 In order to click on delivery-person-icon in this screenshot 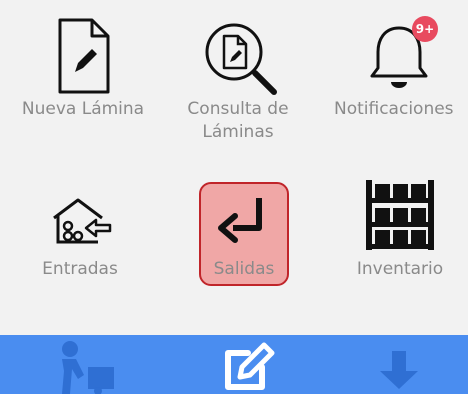, I will do `click(85, 364)`.